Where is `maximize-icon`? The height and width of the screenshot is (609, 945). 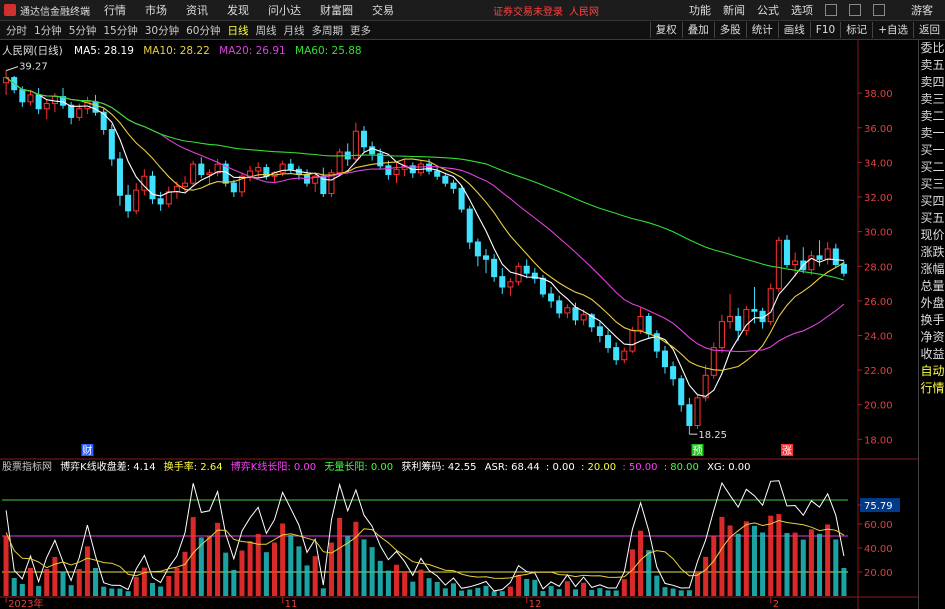 maximize-icon is located at coordinates (855, 10).